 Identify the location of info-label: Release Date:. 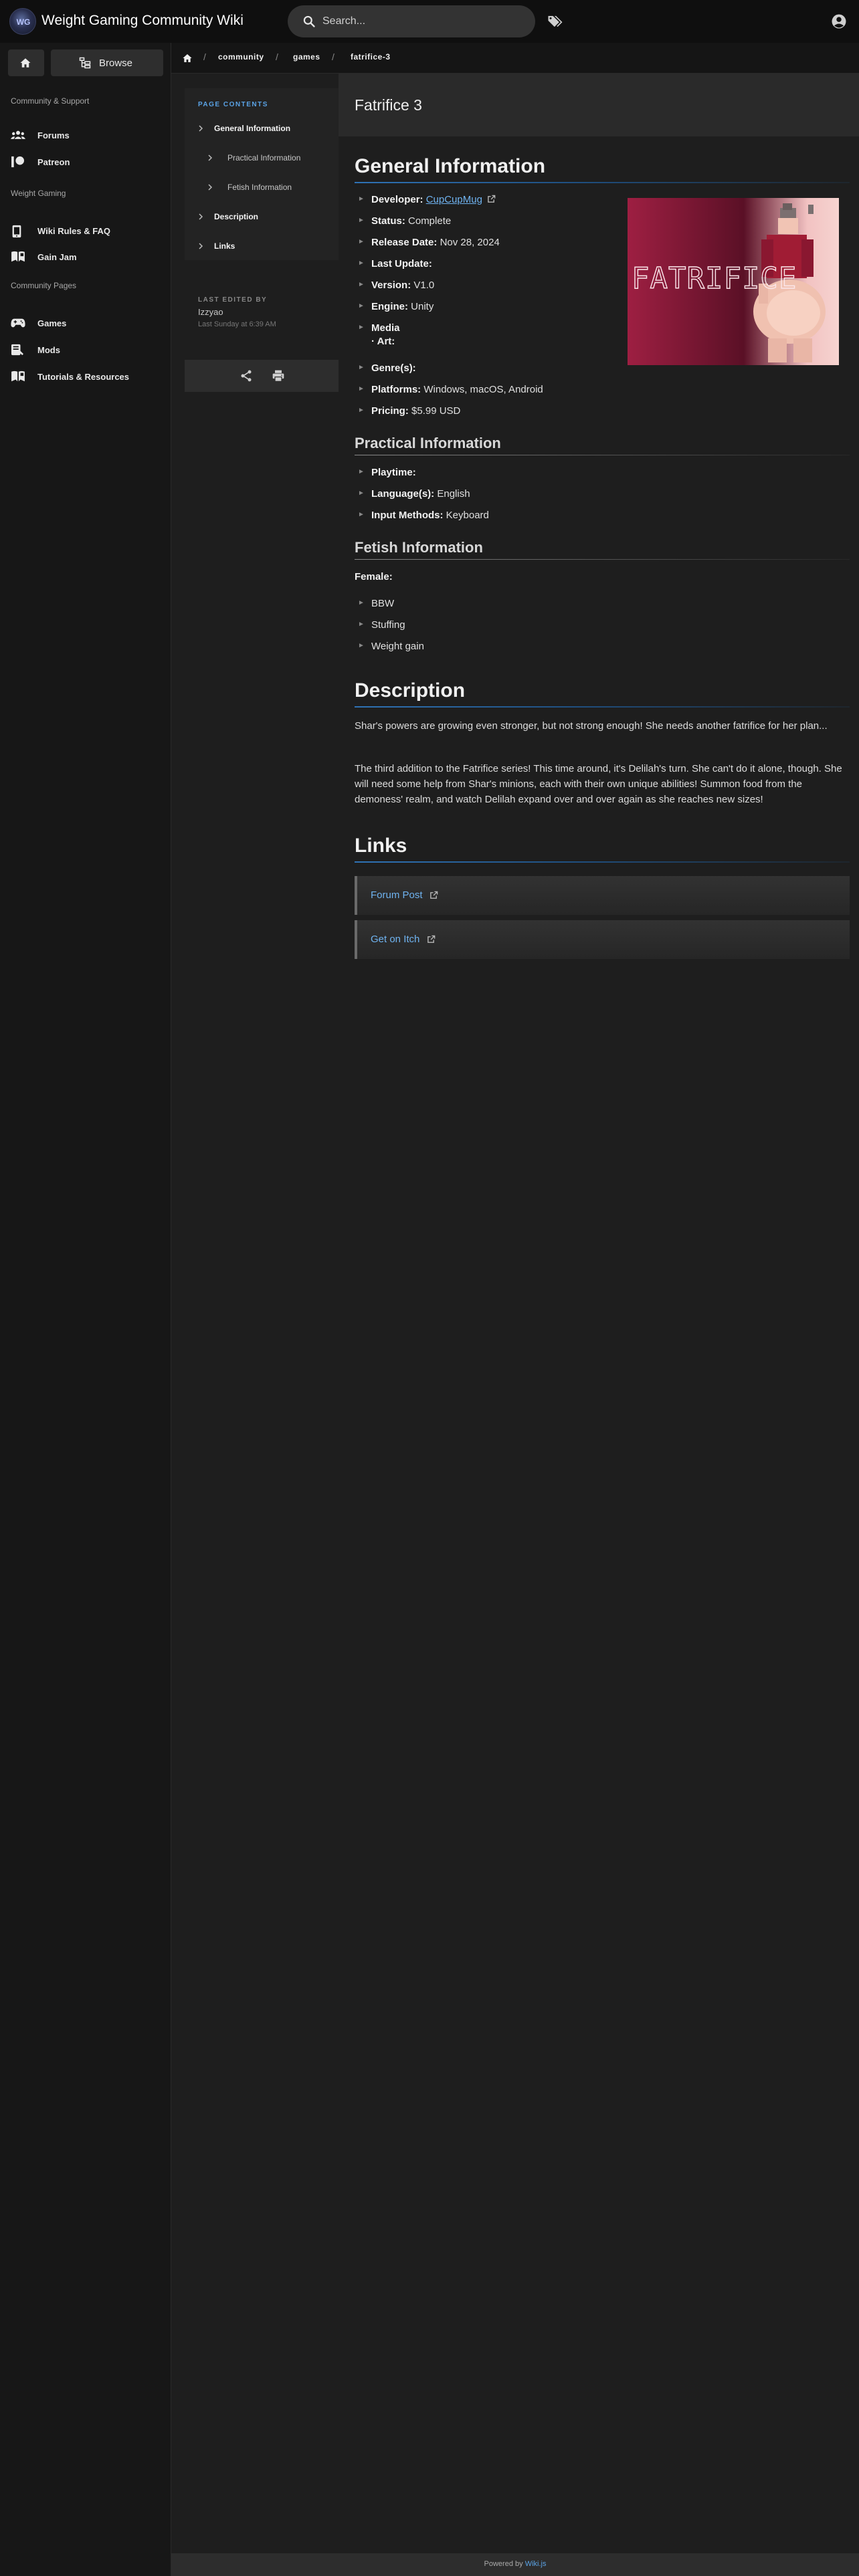
(405, 243).